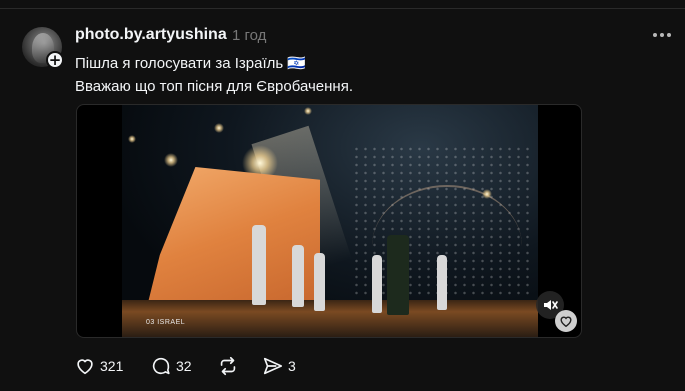 Image resolution: width=685 pixels, height=391 pixels. What do you see at coordinates (161, 366) in the screenshot?
I see `comment-icon` at bounding box center [161, 366].